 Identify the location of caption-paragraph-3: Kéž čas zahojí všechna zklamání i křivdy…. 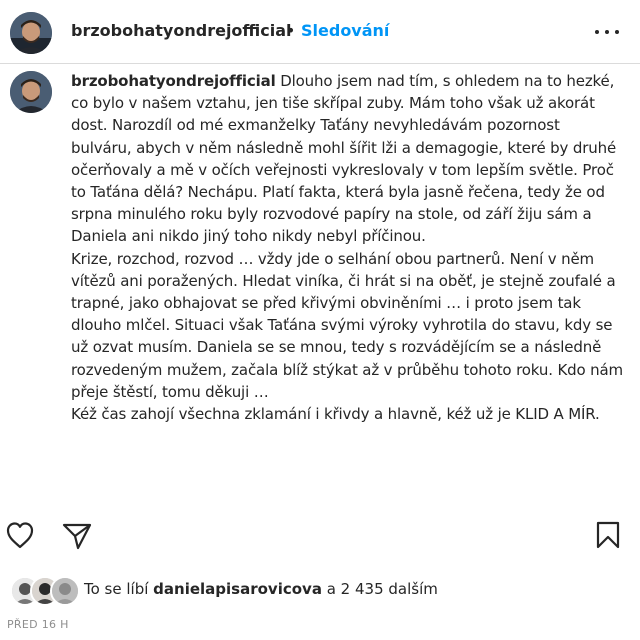
(335, 414).